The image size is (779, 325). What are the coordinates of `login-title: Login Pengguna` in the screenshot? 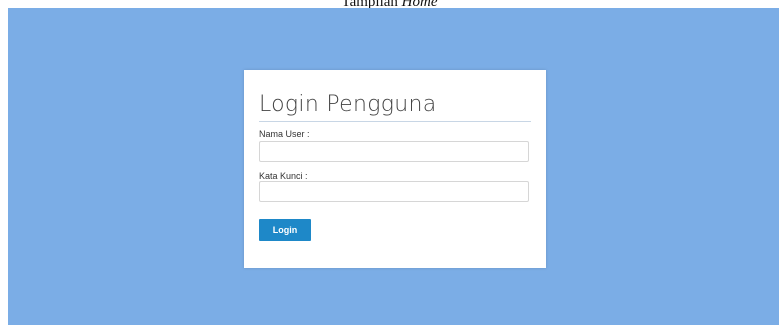 It's located at (348, 104).